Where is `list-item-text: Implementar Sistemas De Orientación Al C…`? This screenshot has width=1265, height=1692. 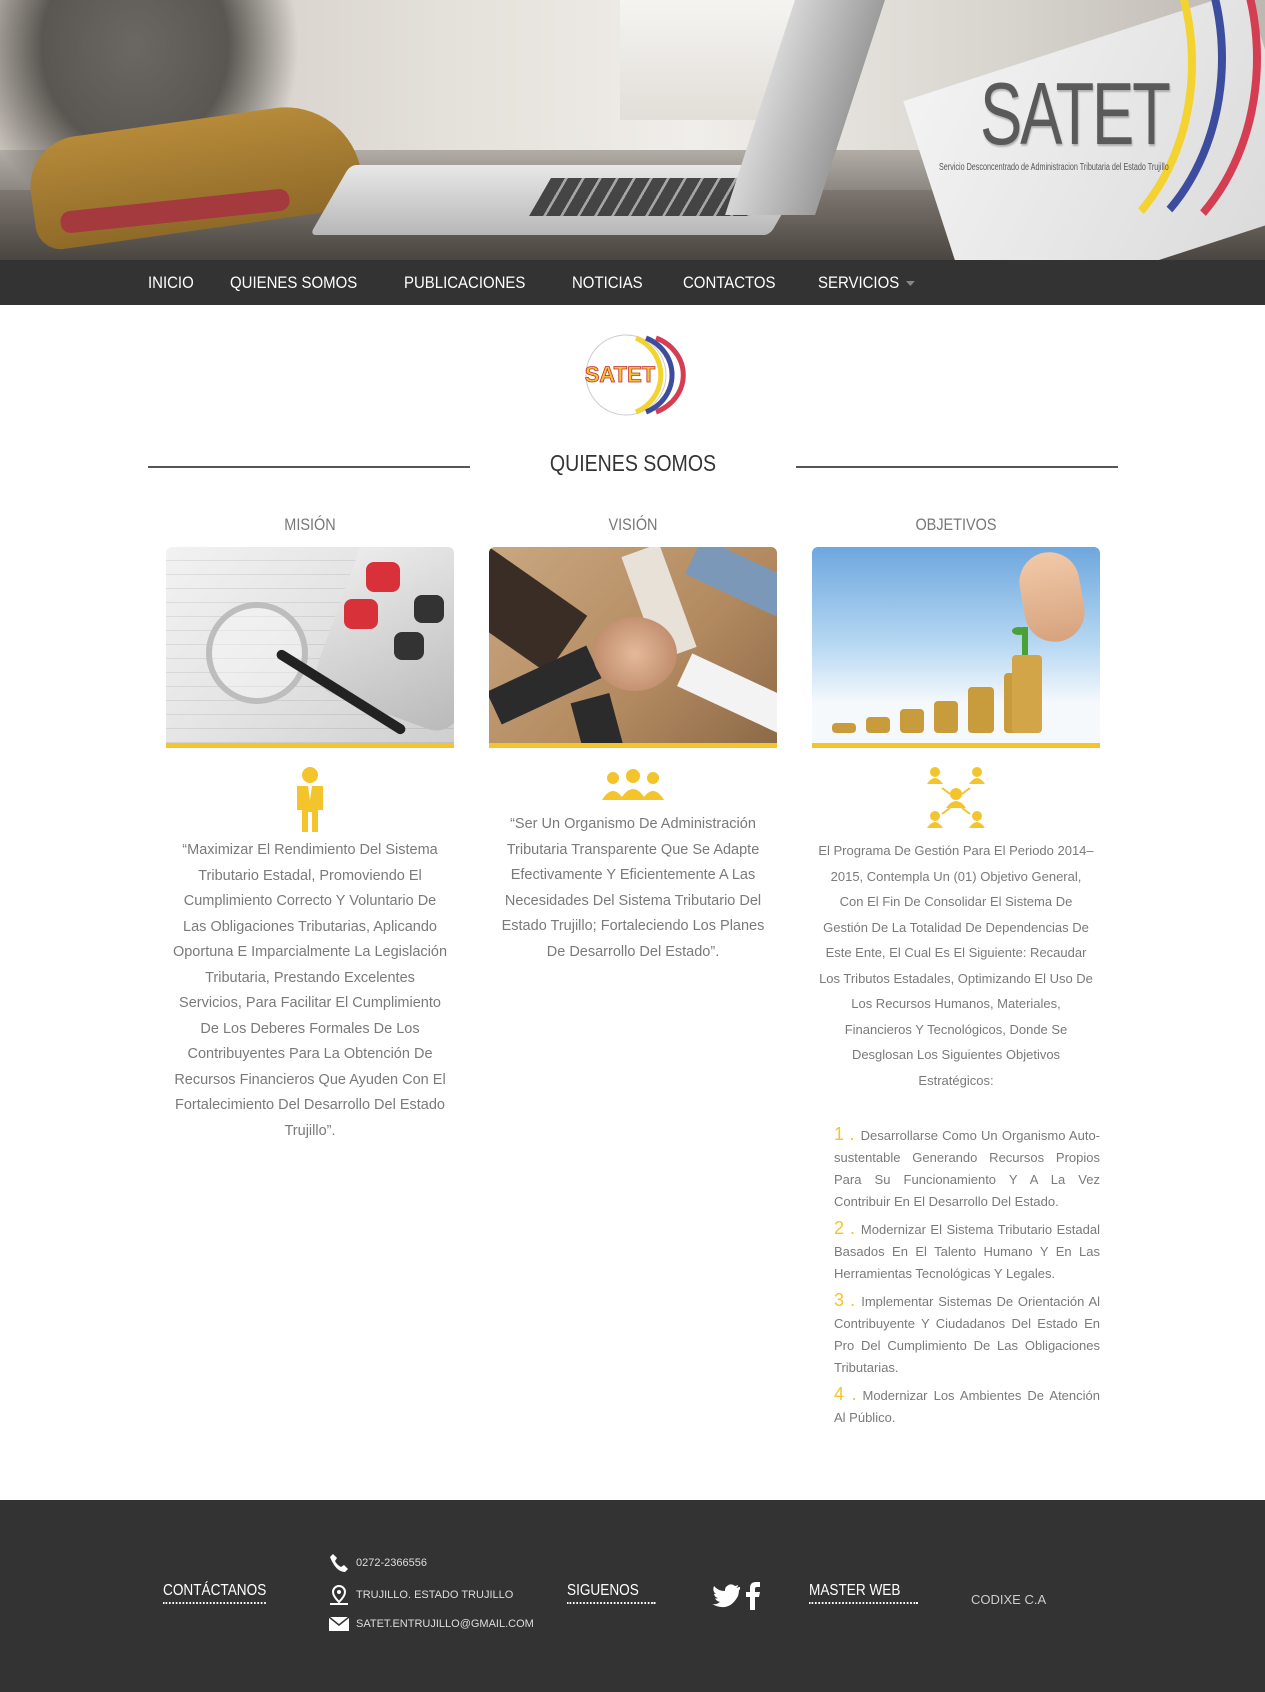
list-item-text: Implementar Sistemas De Orientación Al C… is located at coordinates (967, 1334).